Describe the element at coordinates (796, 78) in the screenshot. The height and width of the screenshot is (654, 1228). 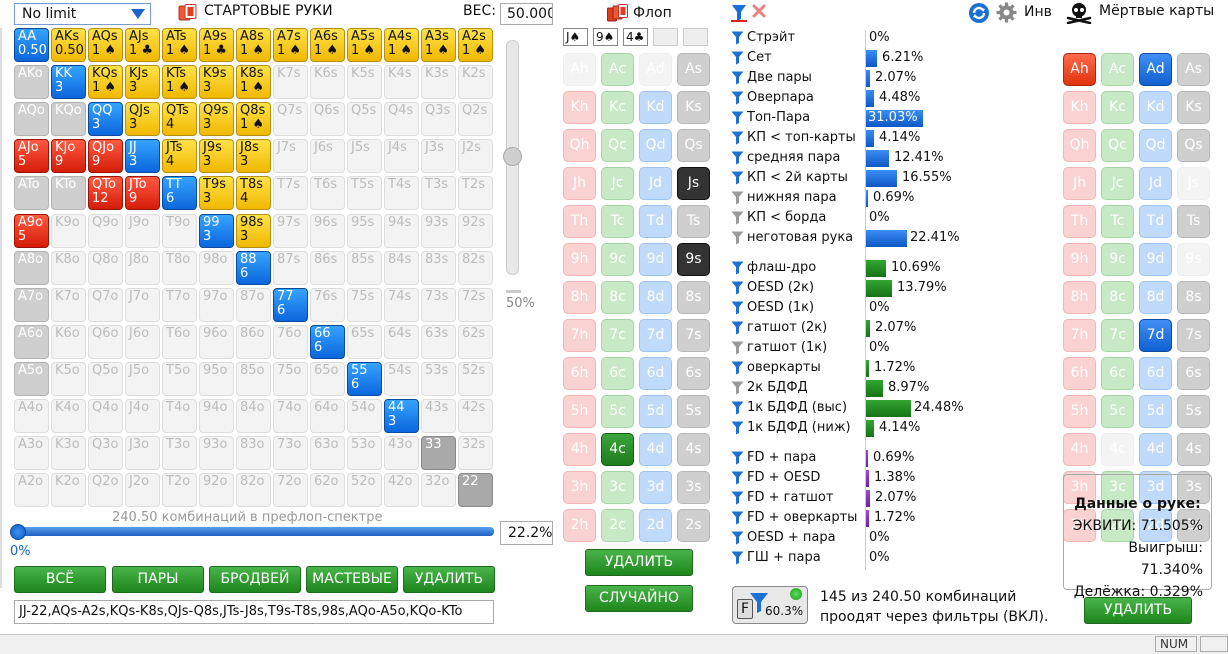
I see `filter-row: Две пары` at that location.